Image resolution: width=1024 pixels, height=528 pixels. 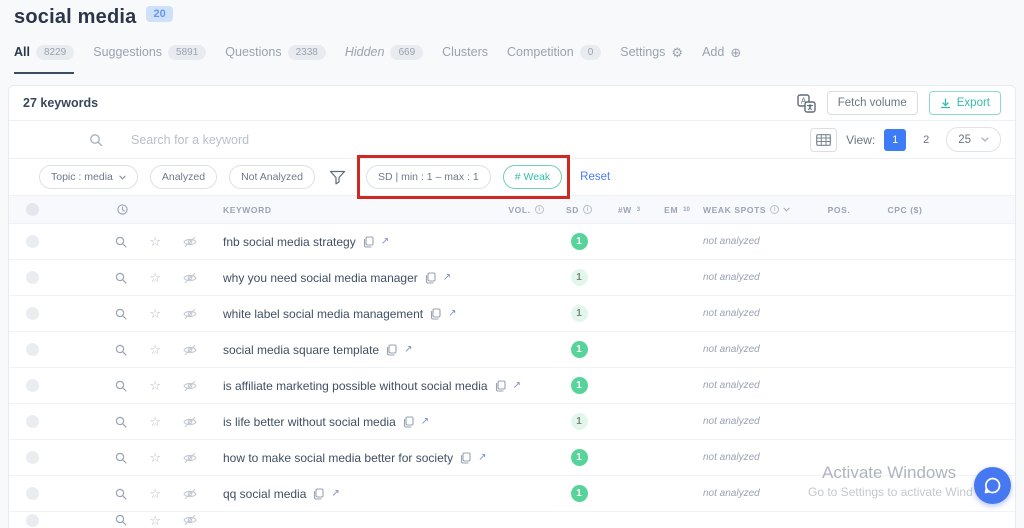 I want to click on weak-filter-chip: # Weak, so click(x=532, y=177).